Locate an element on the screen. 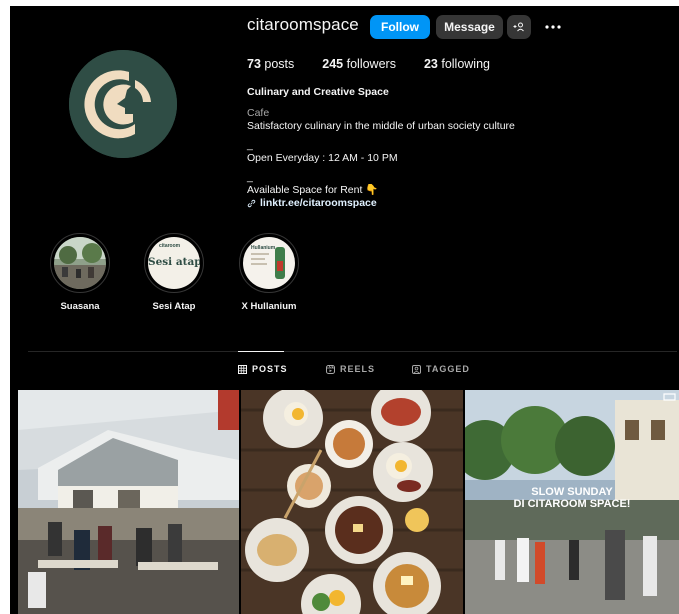 This screenshot has width=679, height=614. highlight-cover-image: Hullanium is located at coordinates (269, 263).